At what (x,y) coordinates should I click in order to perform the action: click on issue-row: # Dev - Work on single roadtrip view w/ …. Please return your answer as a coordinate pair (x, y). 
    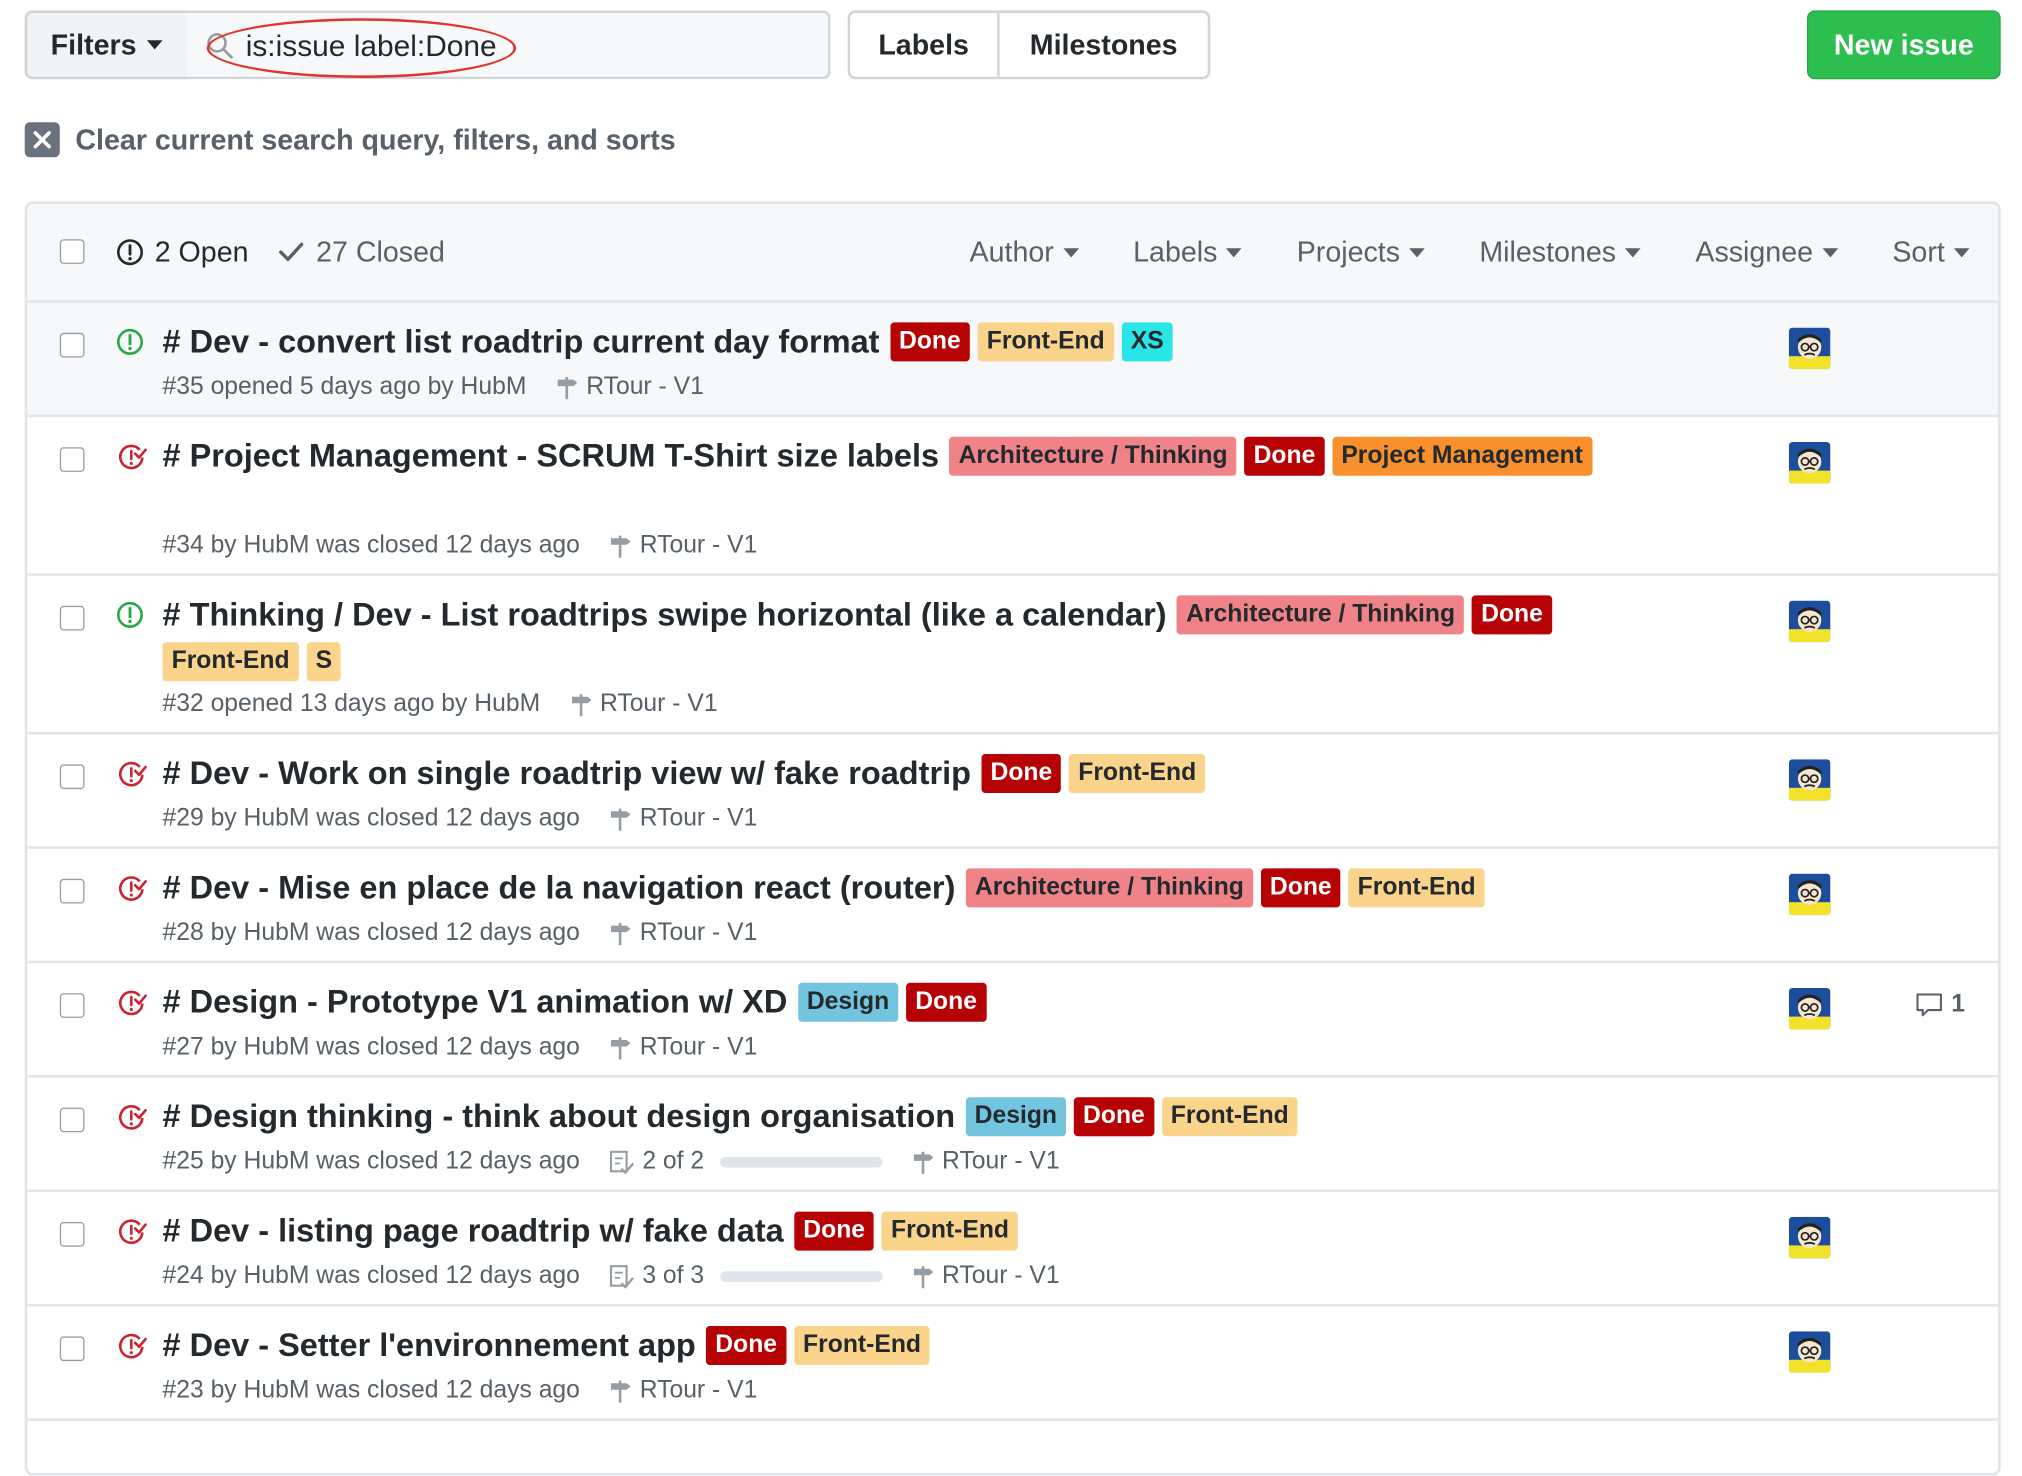
    Looking at the image, I should click on (1013, 791).